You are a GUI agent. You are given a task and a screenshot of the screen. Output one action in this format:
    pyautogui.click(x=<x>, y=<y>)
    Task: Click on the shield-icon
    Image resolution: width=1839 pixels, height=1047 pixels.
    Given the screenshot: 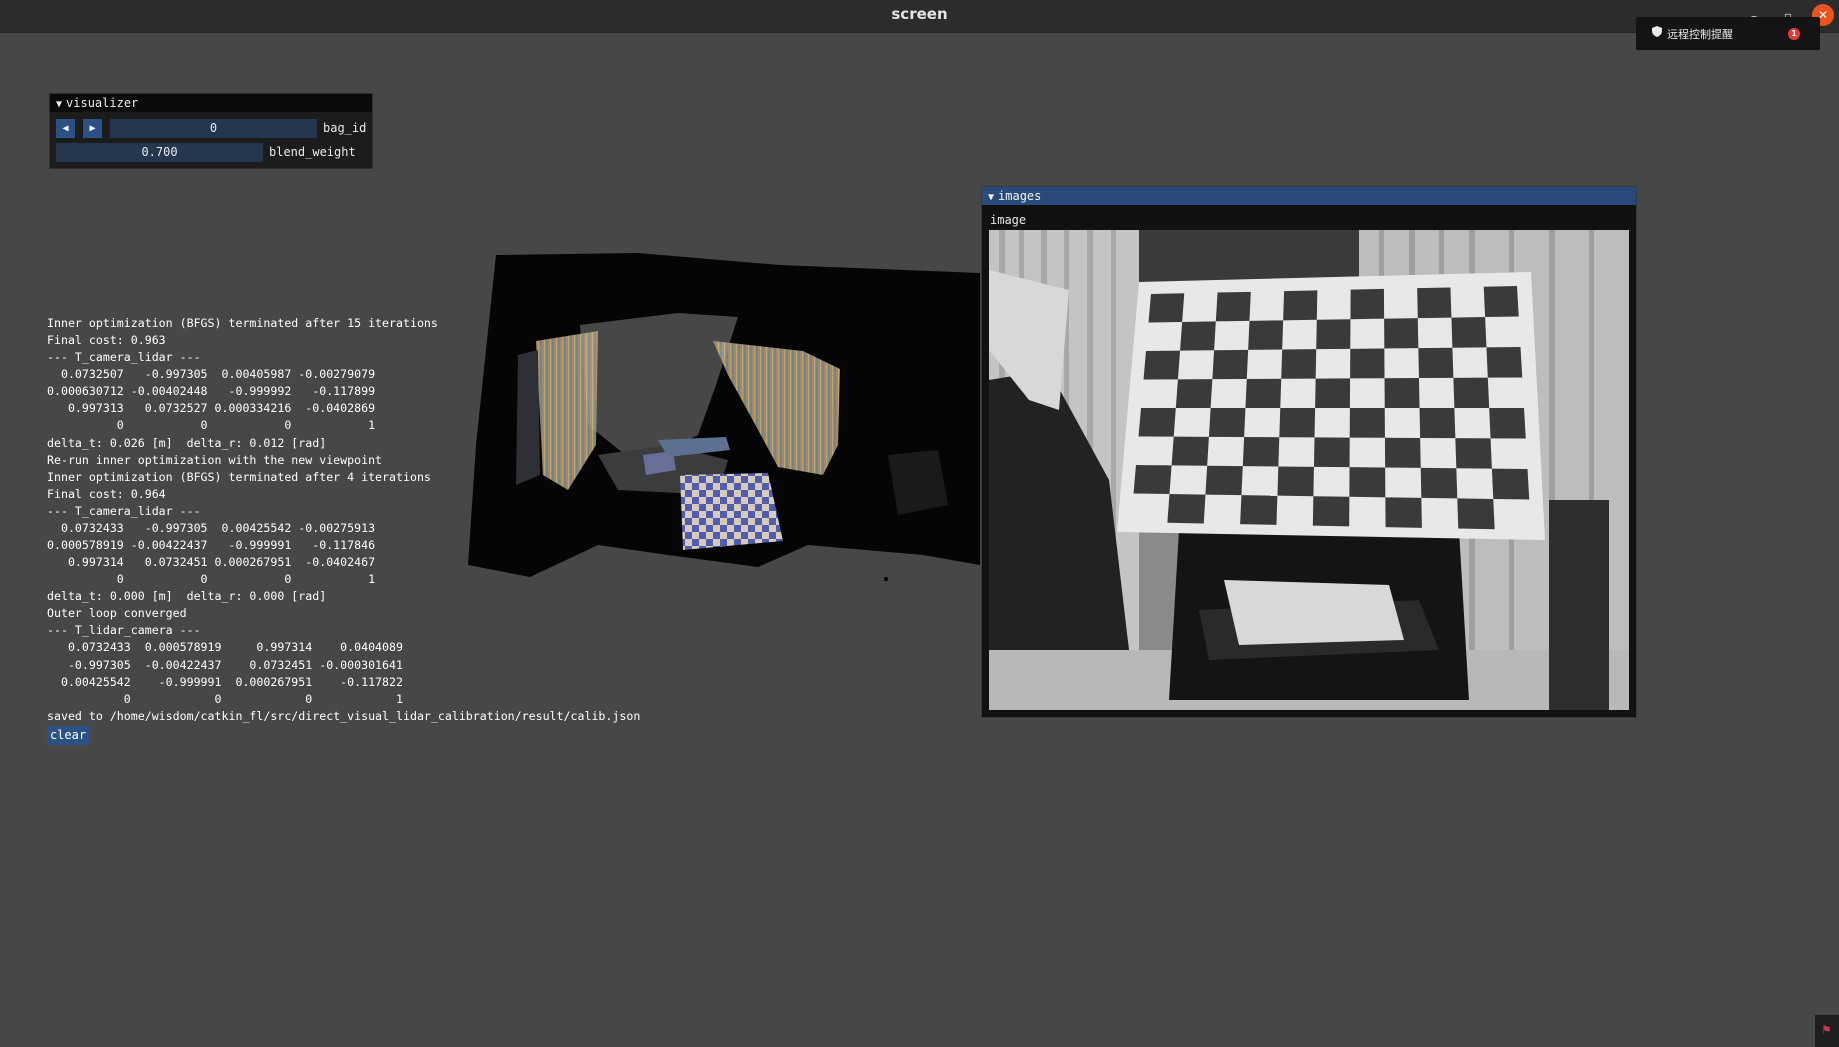 What is the action you would take?
    pyautogui.click(x=1657, y=33)
    